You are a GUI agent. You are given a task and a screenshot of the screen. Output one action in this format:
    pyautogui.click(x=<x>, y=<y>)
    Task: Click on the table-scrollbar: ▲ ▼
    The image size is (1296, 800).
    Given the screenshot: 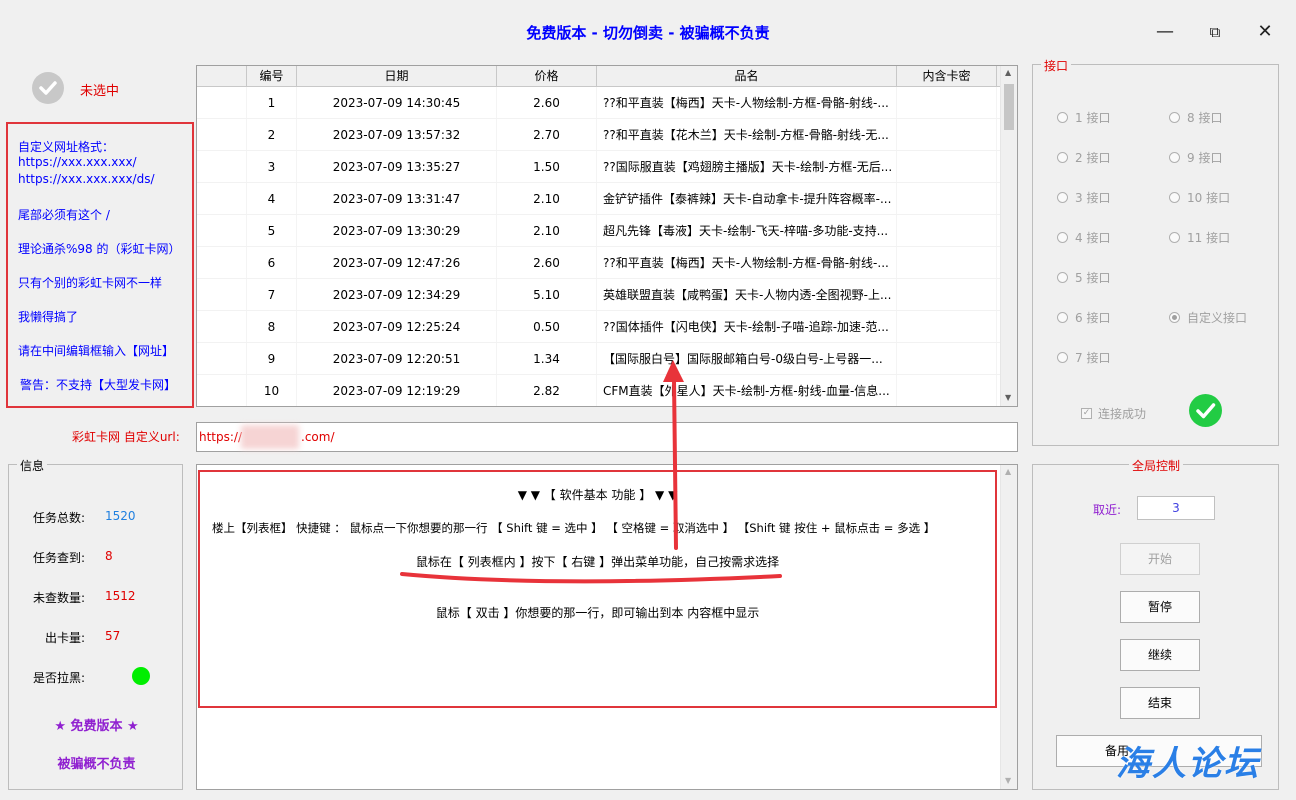 What is the action you would take?
    pyautogui.click(x=1008, y=236)
    